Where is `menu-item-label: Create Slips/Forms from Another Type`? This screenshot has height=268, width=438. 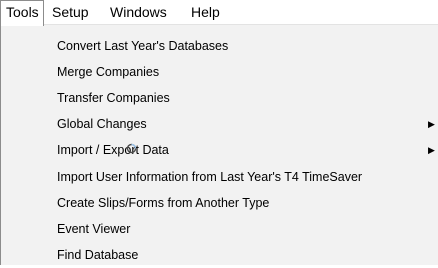 menu-item-label: Create Slips/Forms from Another Type is located at coordinates (163, 203).